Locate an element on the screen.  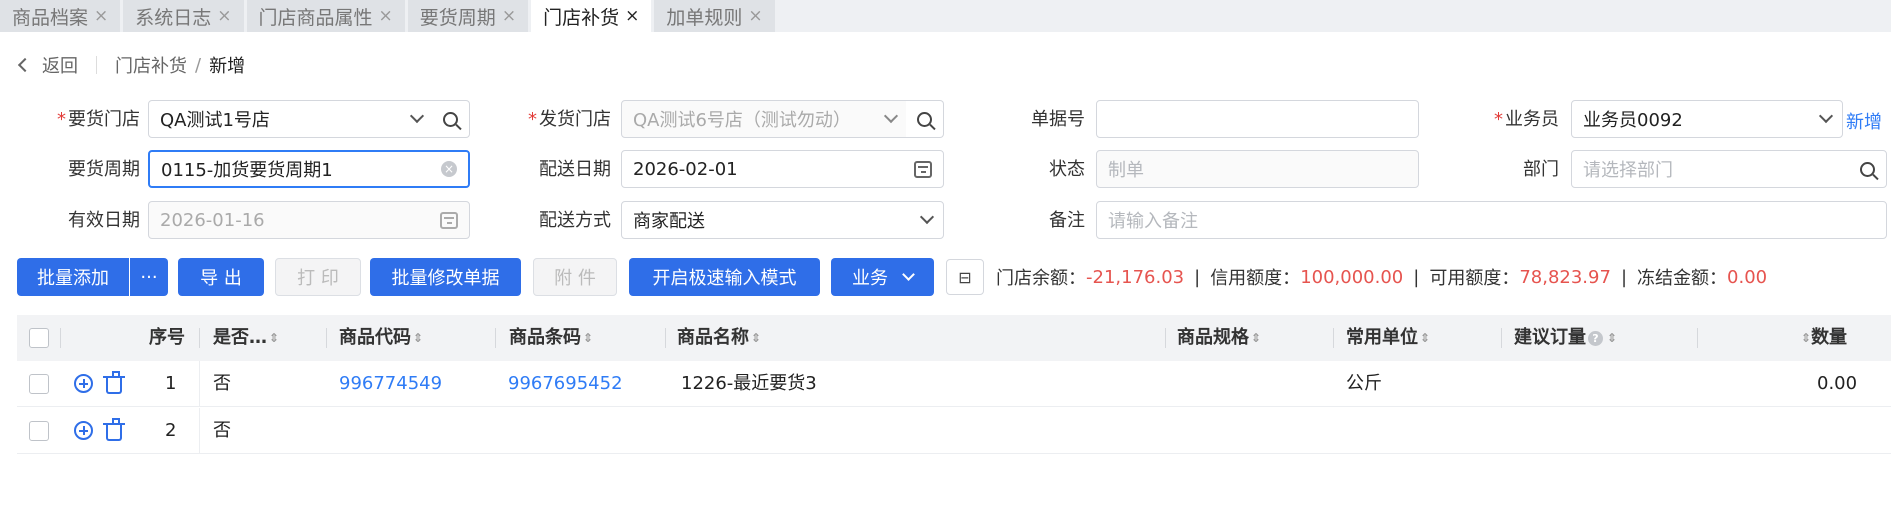
col-qty: ⇕数量 is located at coordinates (1823, 338).